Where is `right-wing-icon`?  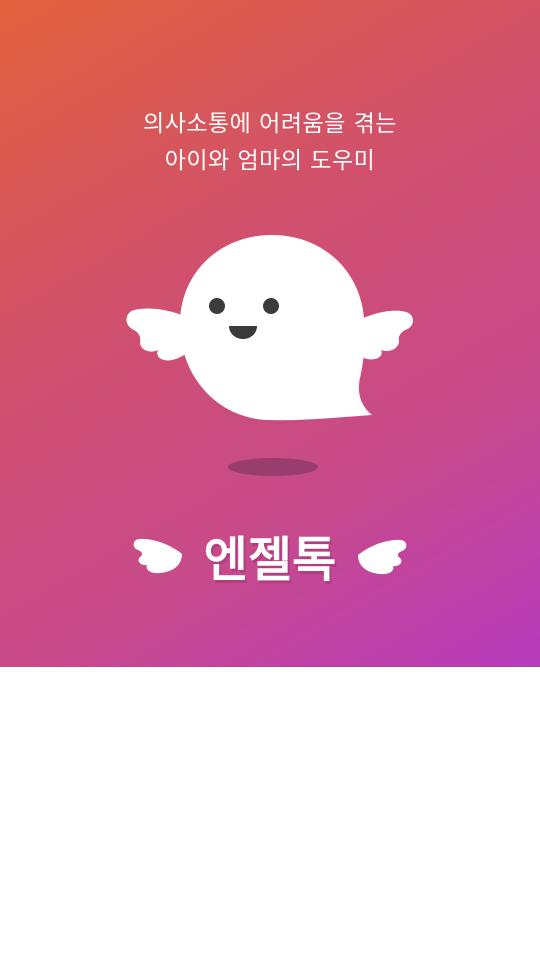
right-wing-icon is located at coordinates (382, 557).